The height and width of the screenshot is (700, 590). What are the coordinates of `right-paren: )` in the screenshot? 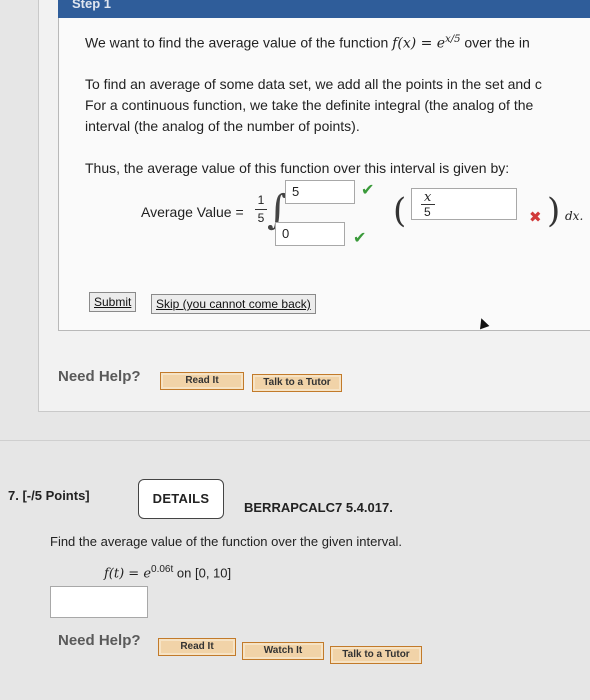 It's located at (554, 211).